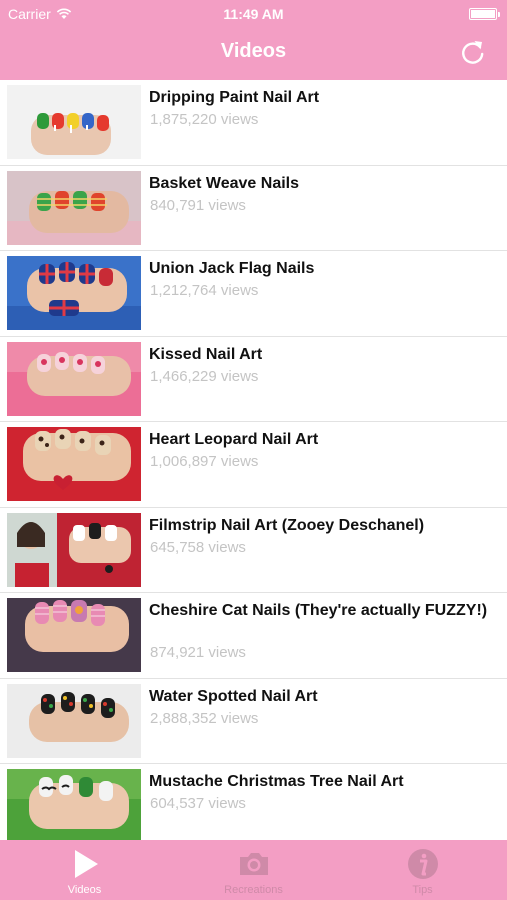 The width and height of the screenshot is (507, 900). Describe the element at coordinates (422, 864) in the screenshot. I see `info-icon` at that location.